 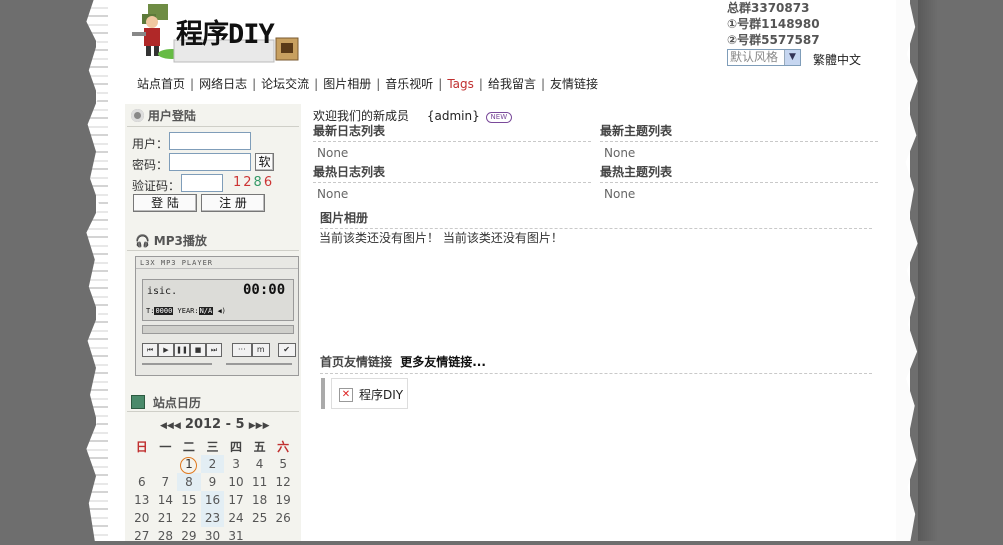 What do you see at coordinates (259, 364) in the screenshot?
I see `balance-slider` at bounding box center [259, 364].